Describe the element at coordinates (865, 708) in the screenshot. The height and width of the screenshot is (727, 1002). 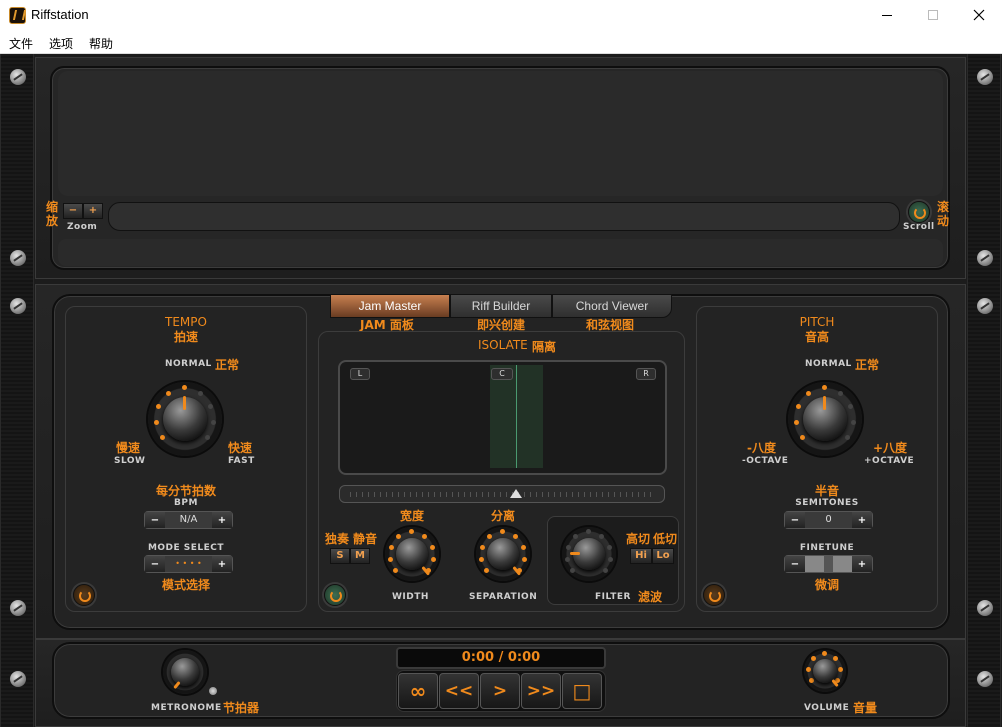
I see `volume-cn: 音量` at that location.